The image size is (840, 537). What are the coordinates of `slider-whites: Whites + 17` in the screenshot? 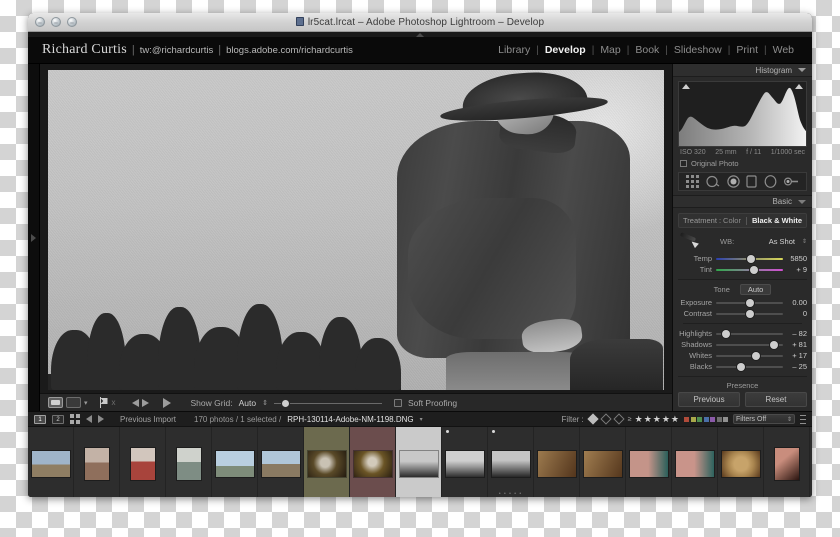 It's located at (742, 355).